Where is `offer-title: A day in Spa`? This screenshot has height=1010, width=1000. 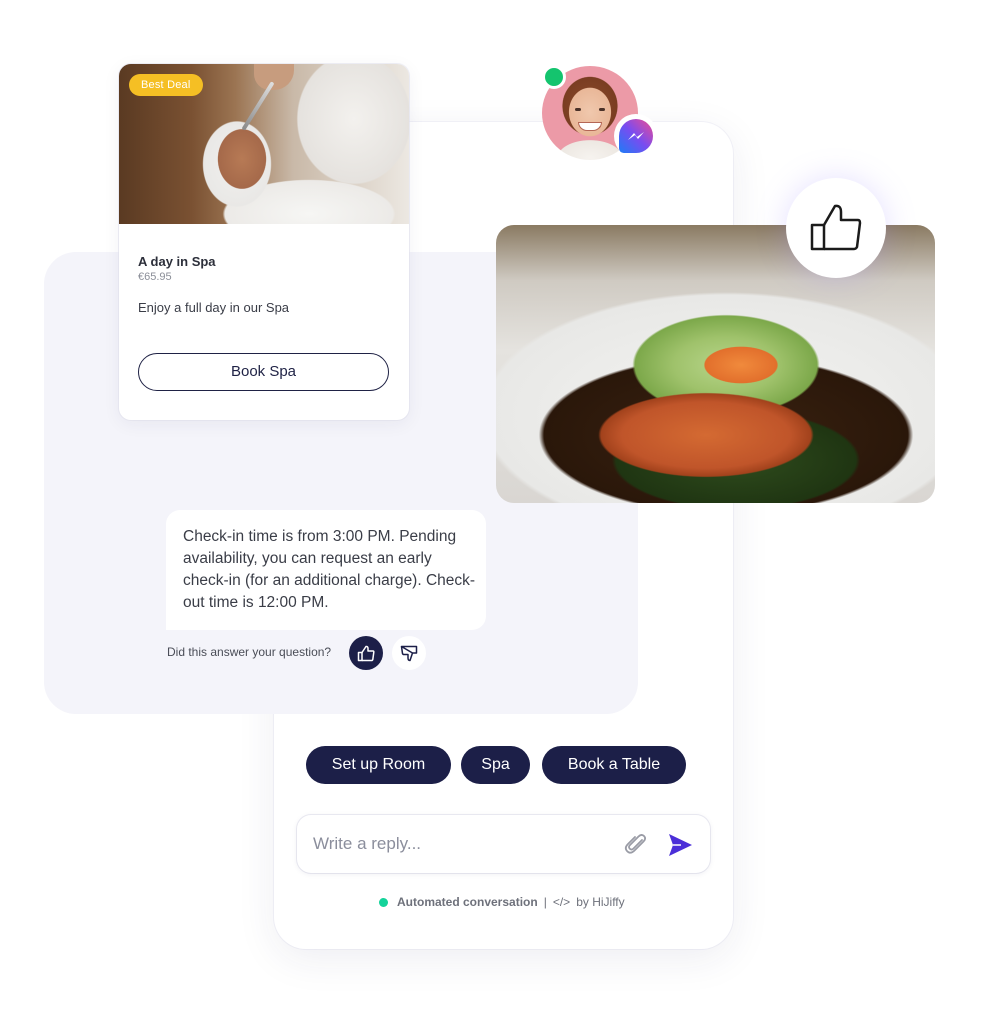
offer-title: A day in Spa is located at coordinates (177, 261).